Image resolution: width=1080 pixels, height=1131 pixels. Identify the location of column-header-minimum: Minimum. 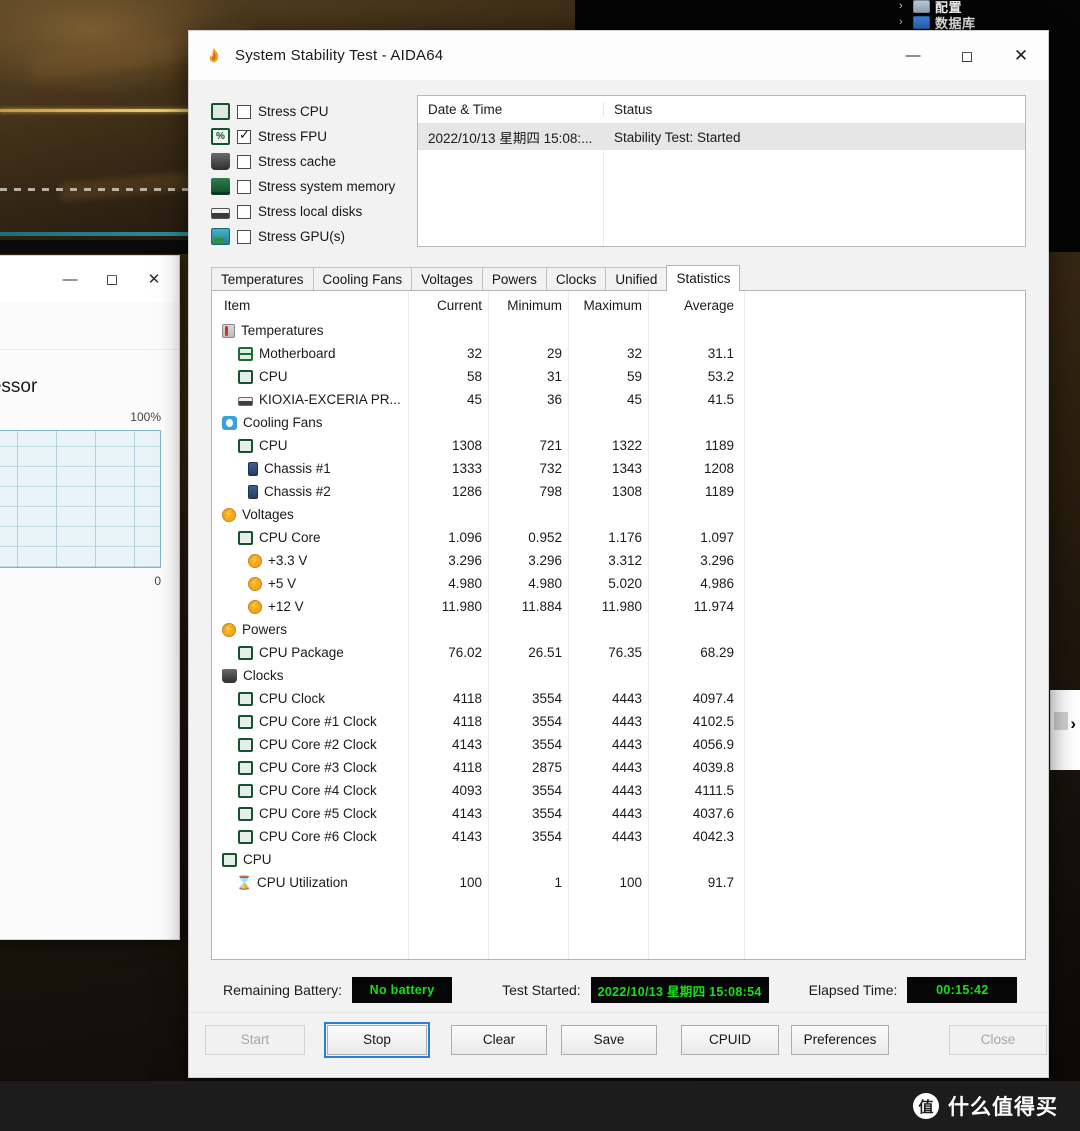
(528, 305).